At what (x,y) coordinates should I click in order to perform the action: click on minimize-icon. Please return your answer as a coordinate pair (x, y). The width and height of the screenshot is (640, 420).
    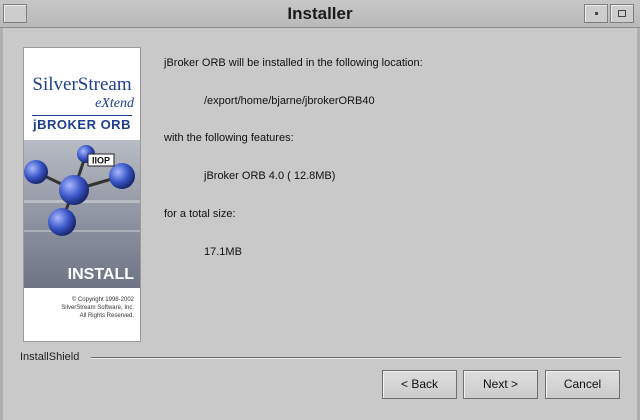
    Looking at the image, I should click on (596, 13).